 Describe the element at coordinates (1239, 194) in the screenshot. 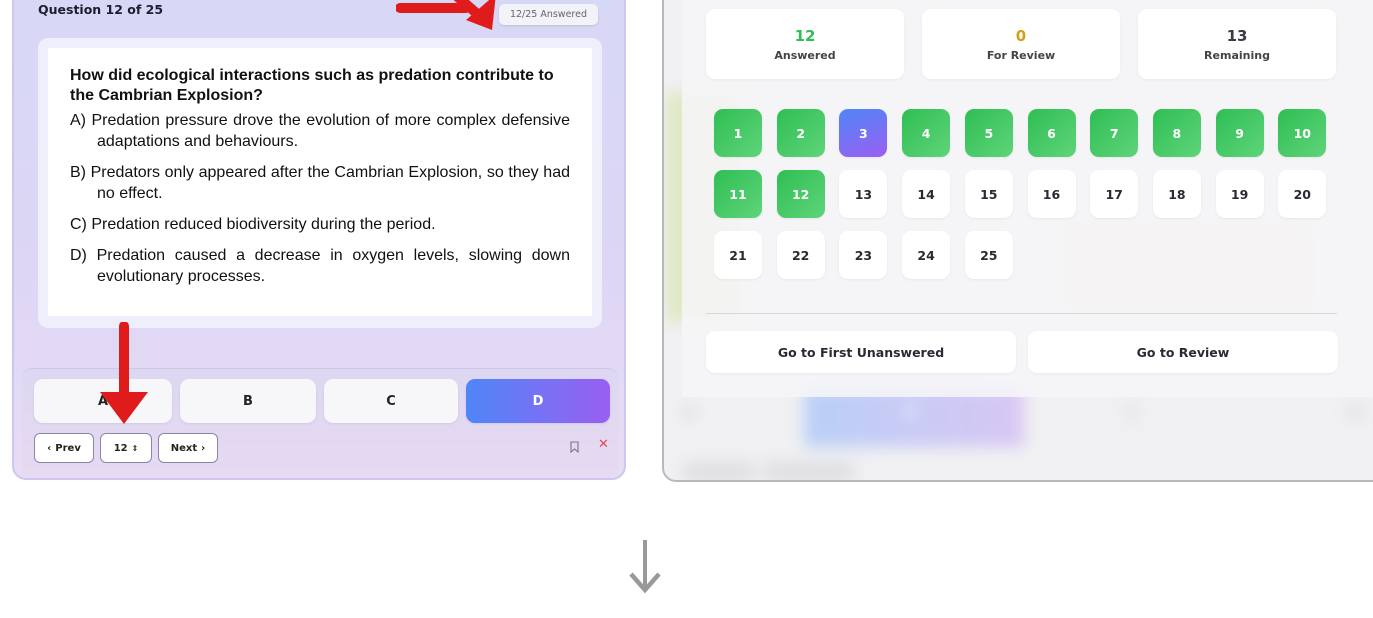

I see `question-number-button: 19` at that location.